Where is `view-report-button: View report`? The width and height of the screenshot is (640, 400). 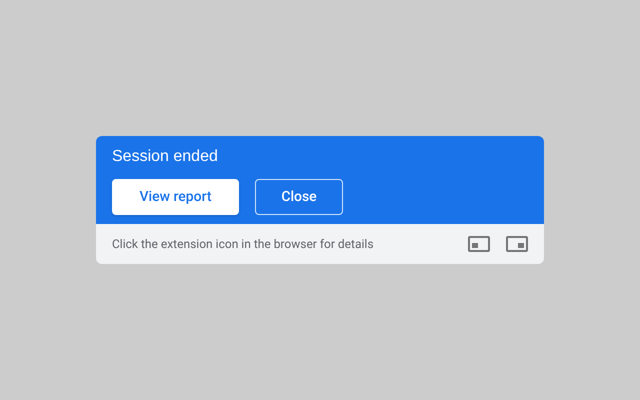
view-report-button: View report is located at coordinates (175, 197).